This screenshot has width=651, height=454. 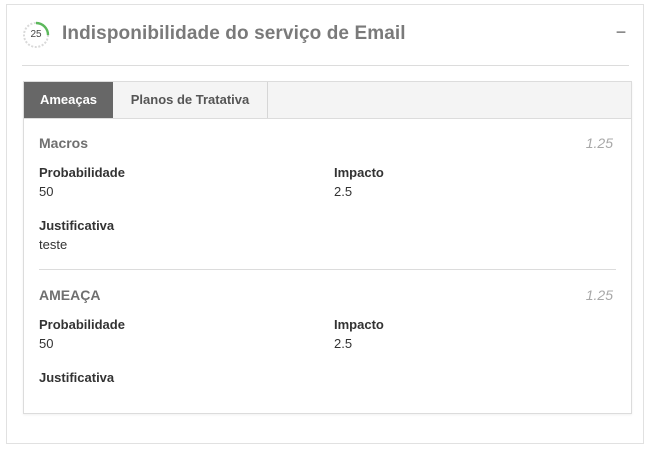 What do you see at coordinates (53, 244) in the screenshot?
I see `justification-value: teste` at bounding box center [53, 244].